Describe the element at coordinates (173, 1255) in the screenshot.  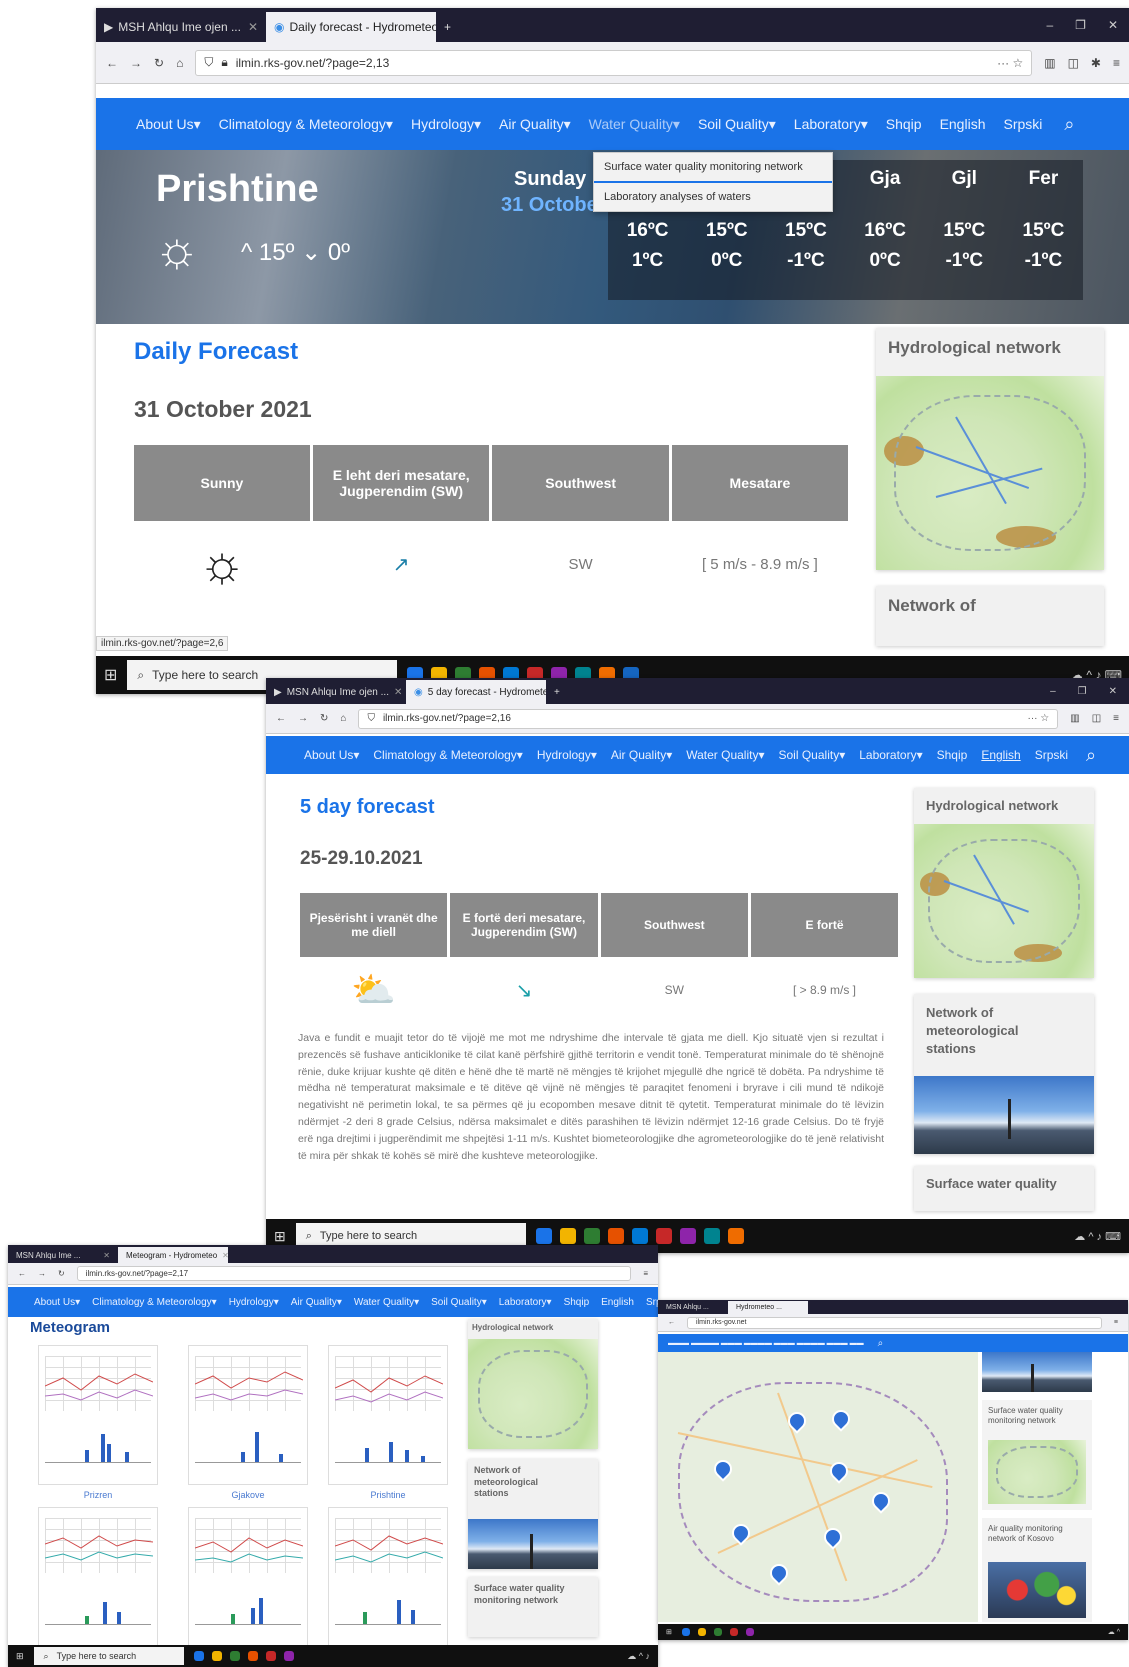
I see `browser-tab-active: Meteogram - Hydrometeo ✕` at that location.